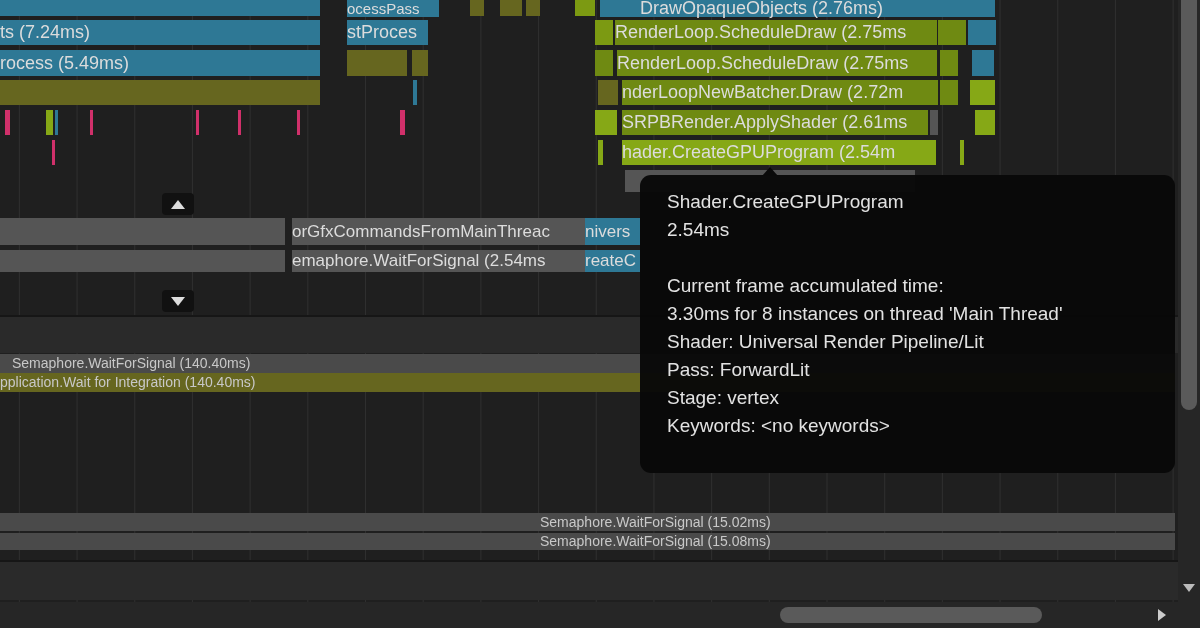  Describe the element at coordinates (438, 231) in the screenshot. I see `profiler-sample: orGfxCommandsFromMainThreac` at that location.